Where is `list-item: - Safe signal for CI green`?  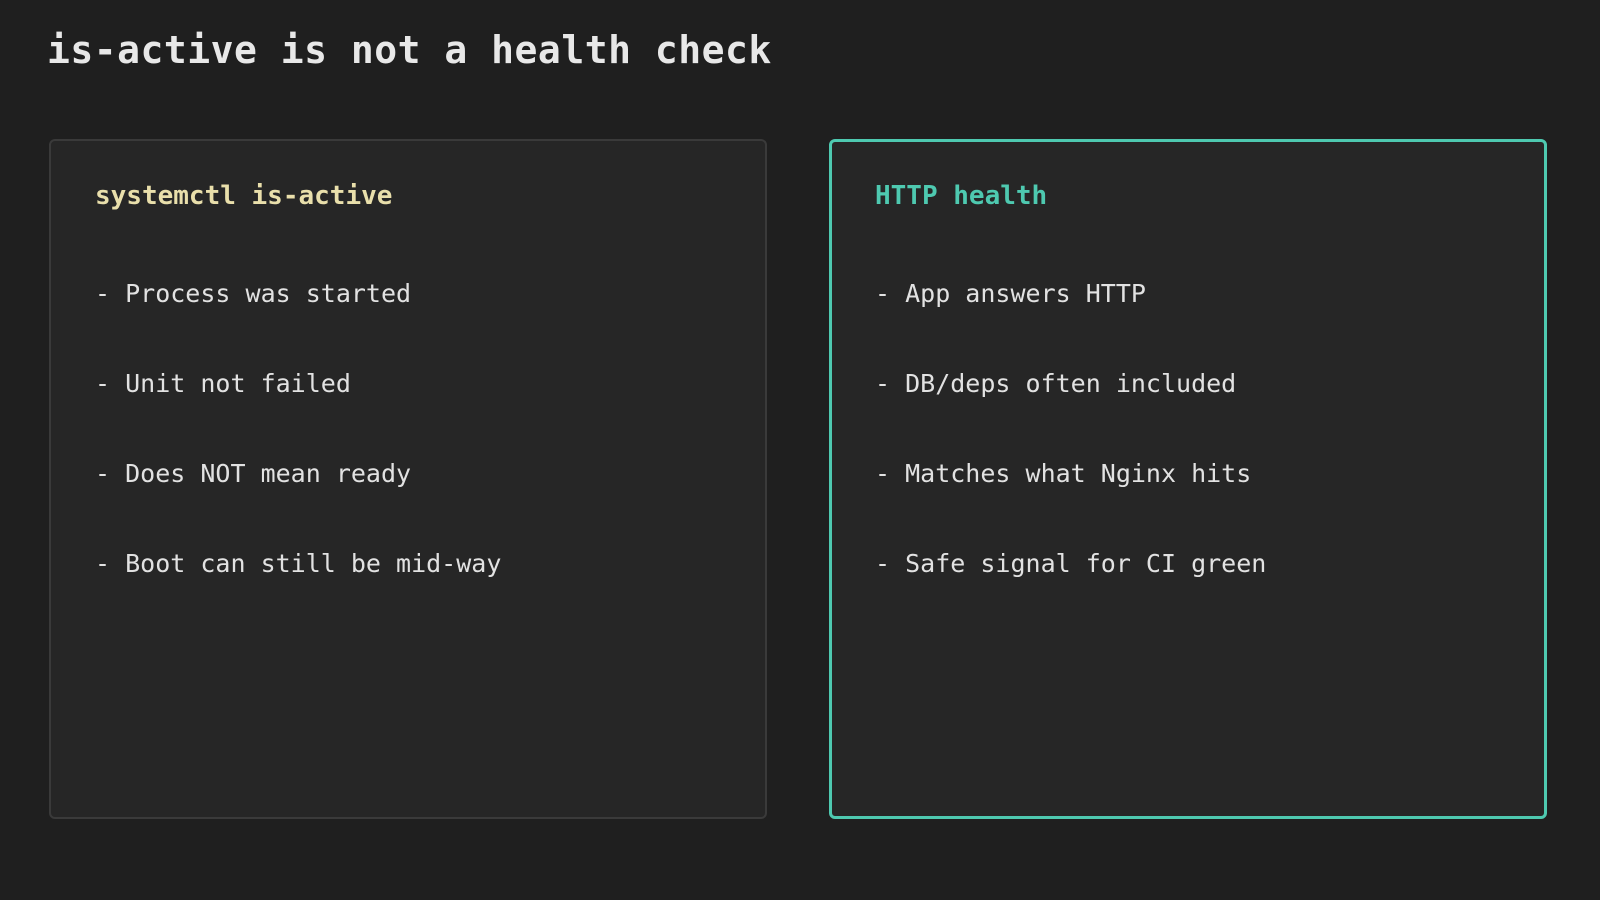
list-item: - Safe signal for CI green is located at coordinates (1071, 563).